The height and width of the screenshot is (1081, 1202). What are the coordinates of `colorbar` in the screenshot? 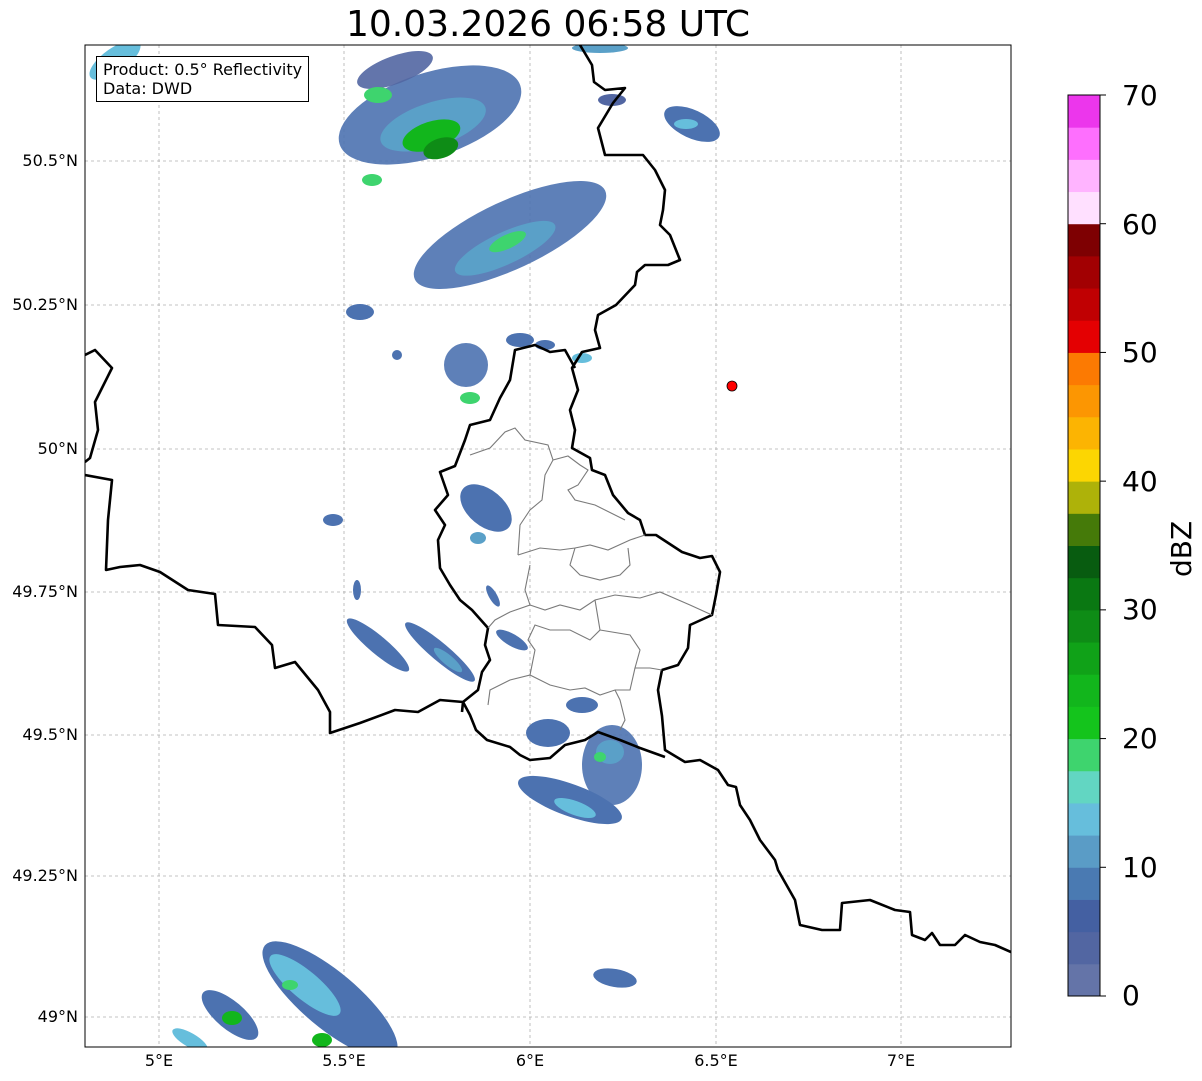 It's located at (1086, 545).